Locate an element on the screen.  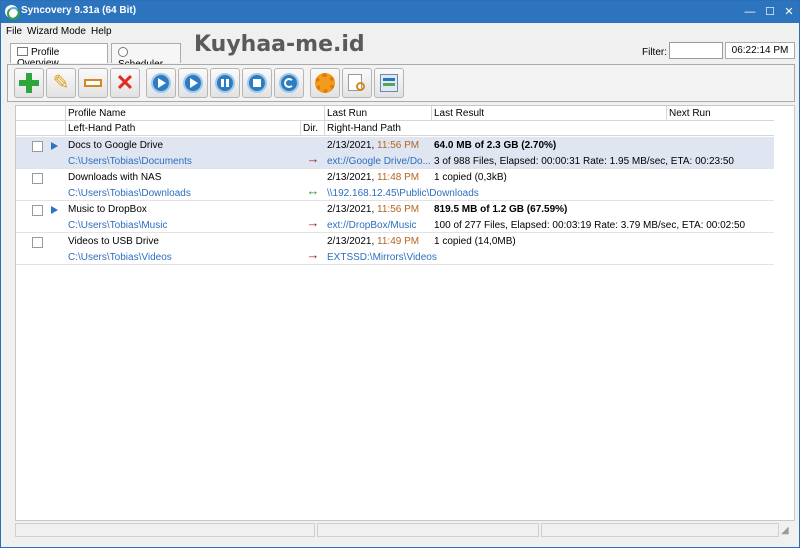
add-icon is located at coordinates (29, 83).